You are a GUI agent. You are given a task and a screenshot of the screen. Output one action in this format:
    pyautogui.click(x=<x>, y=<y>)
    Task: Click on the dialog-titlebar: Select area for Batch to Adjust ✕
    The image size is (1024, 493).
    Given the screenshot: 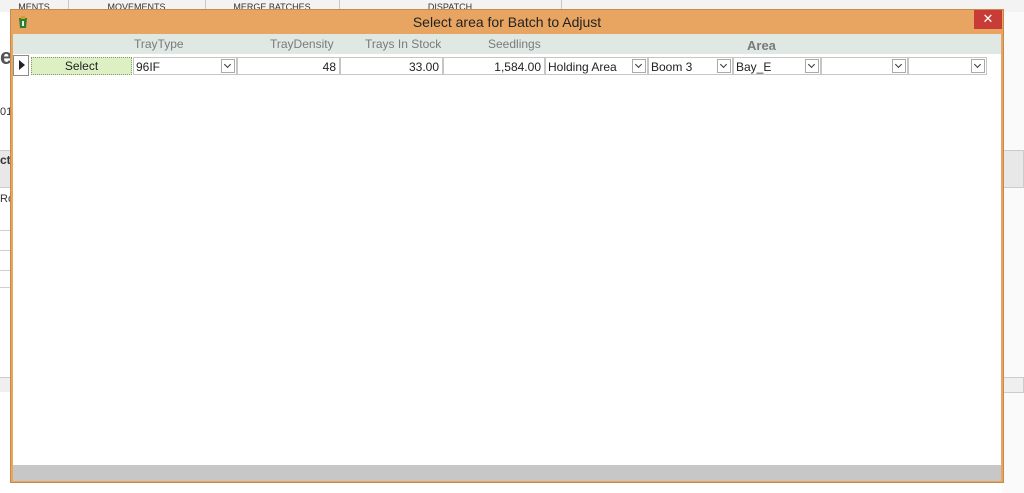 What is the action you would take?
    pyautogui.click(x=507, y=22)
    